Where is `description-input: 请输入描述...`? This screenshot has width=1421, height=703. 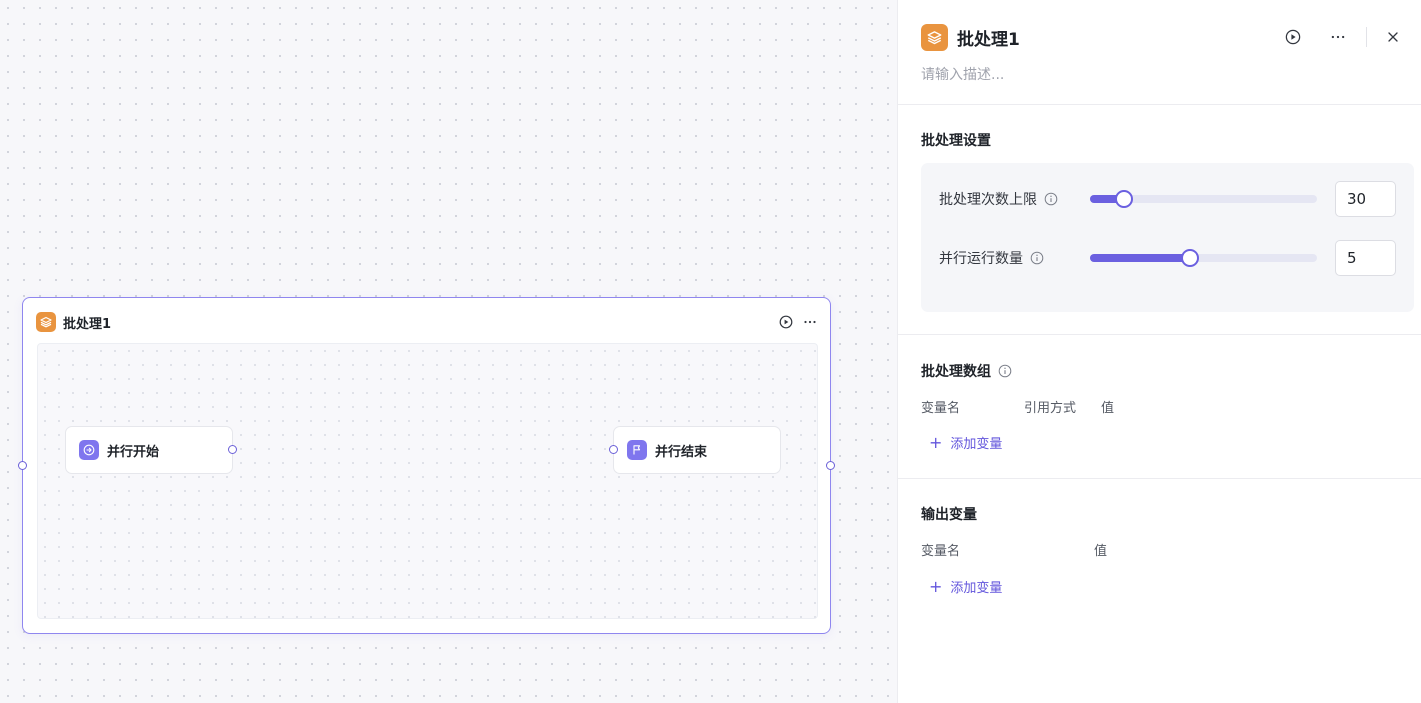
description-input: 请输入描述... is located at coordinates (962, 74).